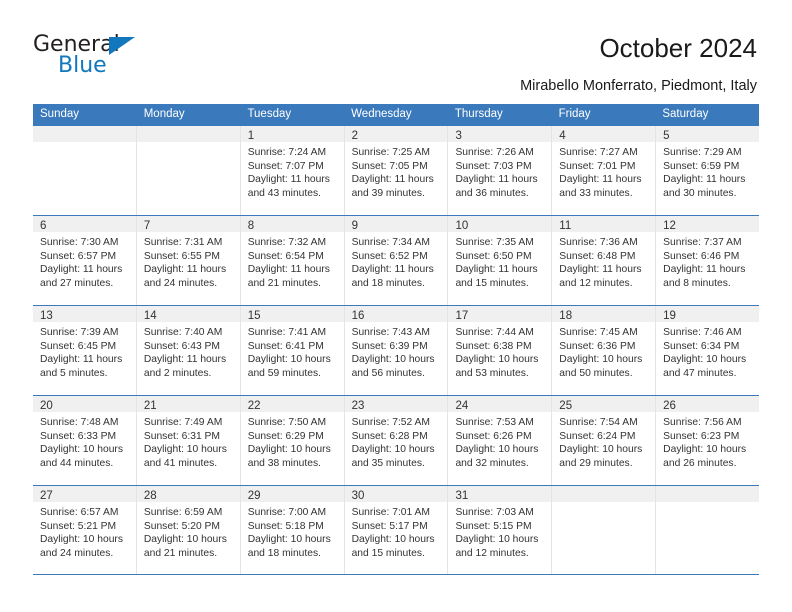  What do you see at coordinates (598, 152) in the screenshot?
I see `sunrise-time: Sunrise: 7:27 AM` at bounding box center [598, 152].